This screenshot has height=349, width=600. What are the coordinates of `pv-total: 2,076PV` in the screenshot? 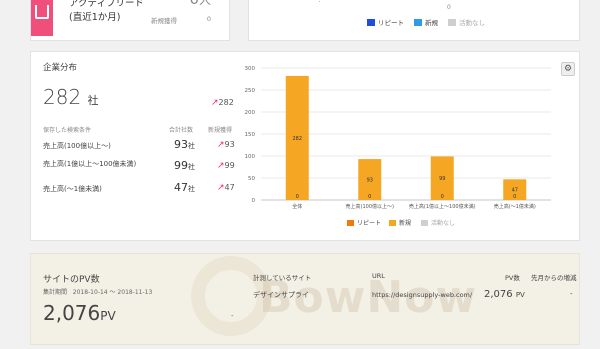 It's located at (79, 313).